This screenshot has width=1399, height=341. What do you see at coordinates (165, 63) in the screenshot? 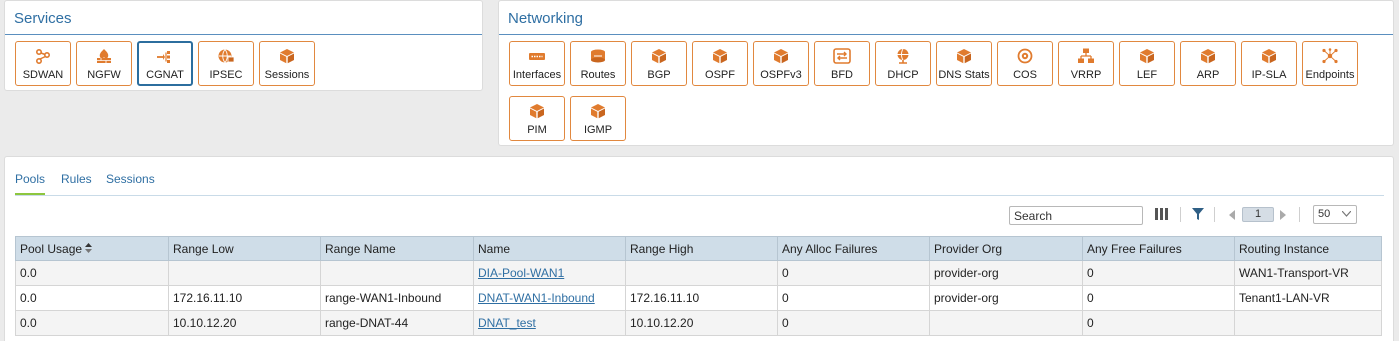
I see `services-tile-cgnat: CGNAT` at bounding box center [165, 63].